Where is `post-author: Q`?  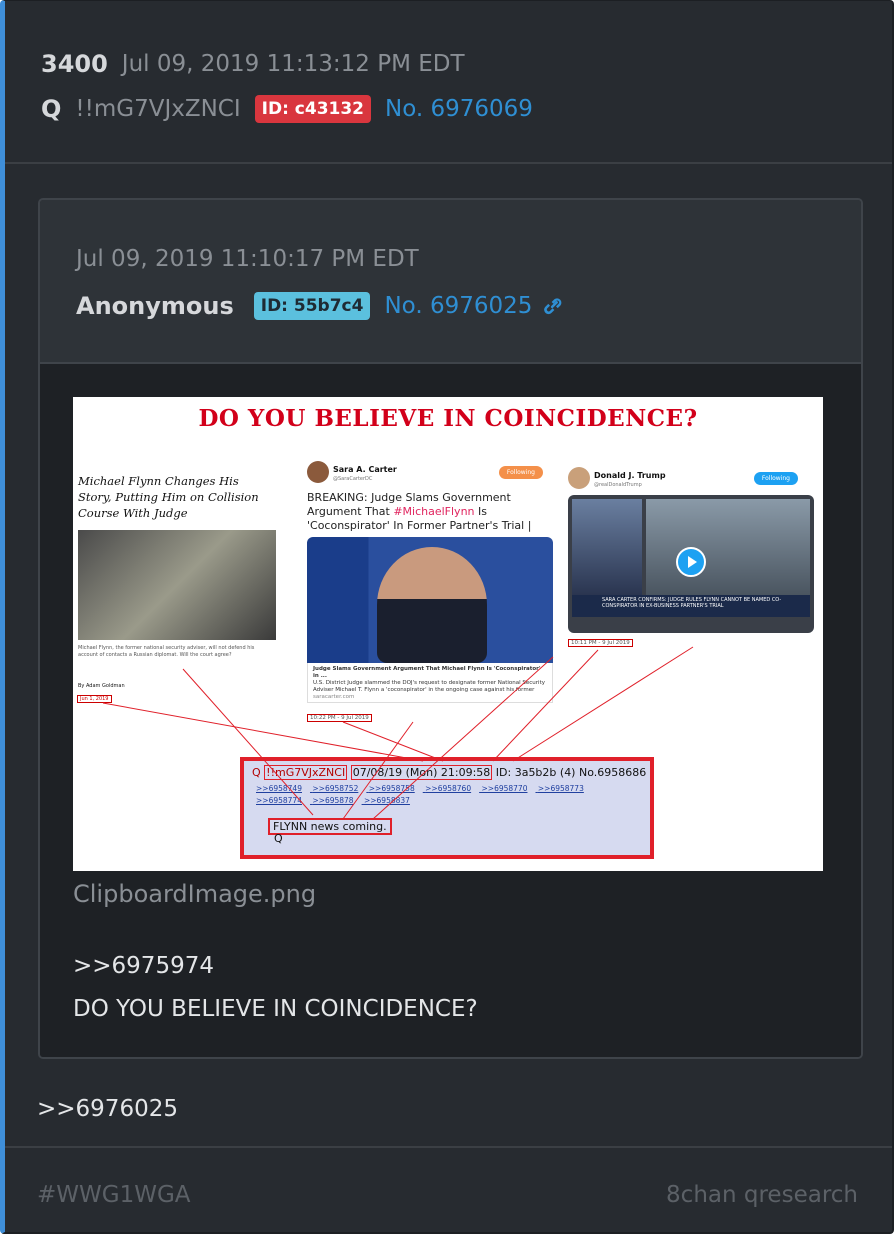
post-author: Q is located at coordinates (51, 109).